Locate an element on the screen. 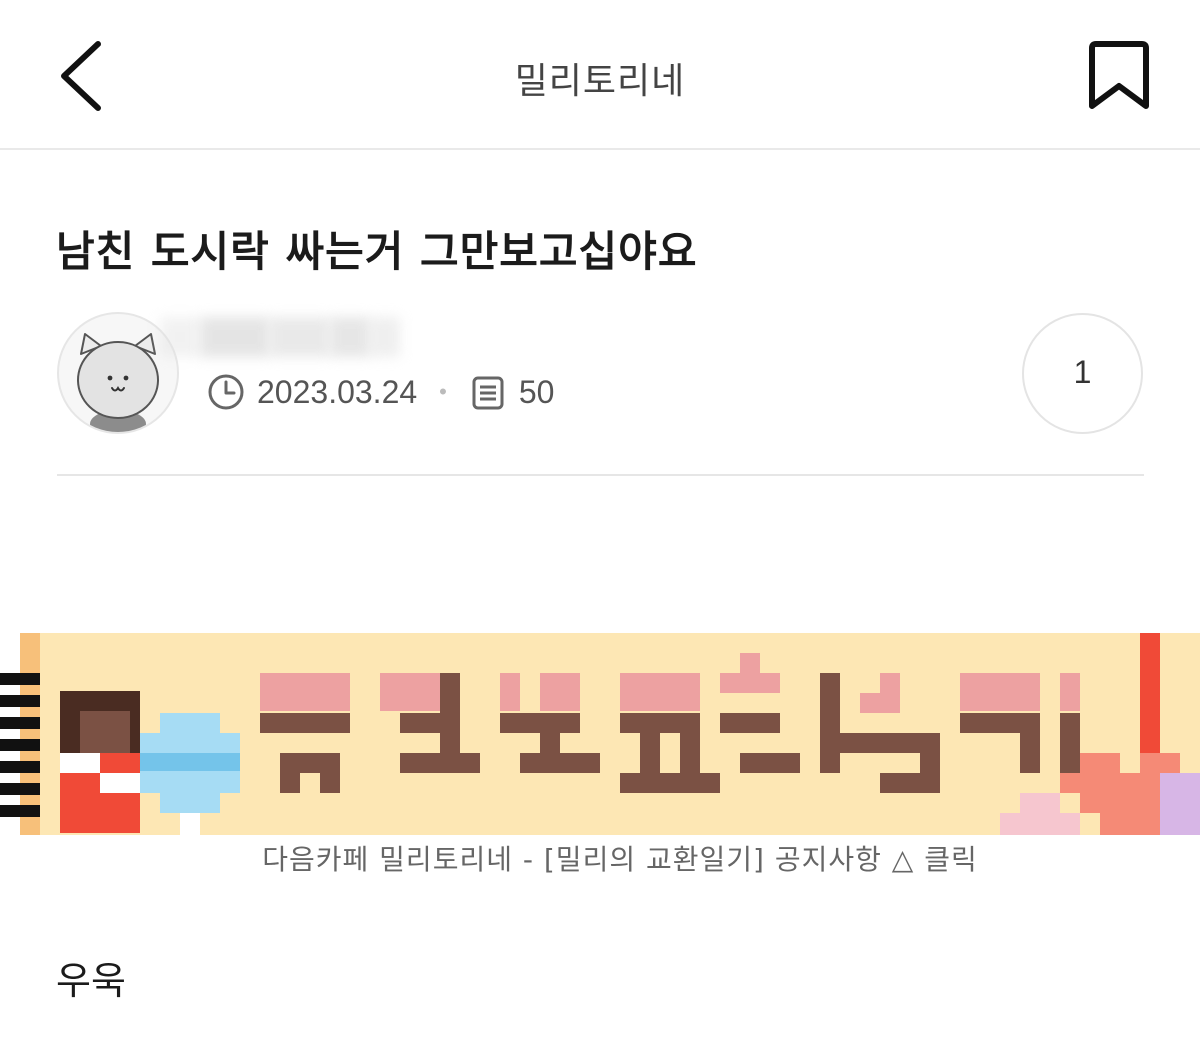 This screenshot has width=1200, height=1040. author-name-blurred is located at coordinates (285, 337).